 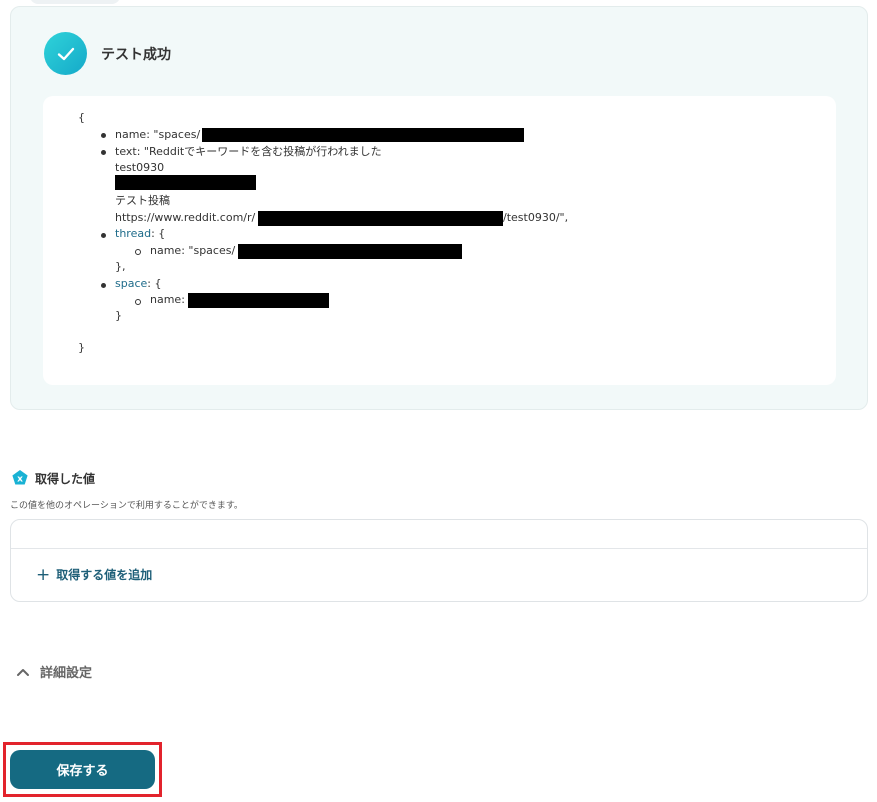 What do you see at coordinates (120, 266) in the screenshot?
I see `thread-close: },` at bounding box center [120, 266].